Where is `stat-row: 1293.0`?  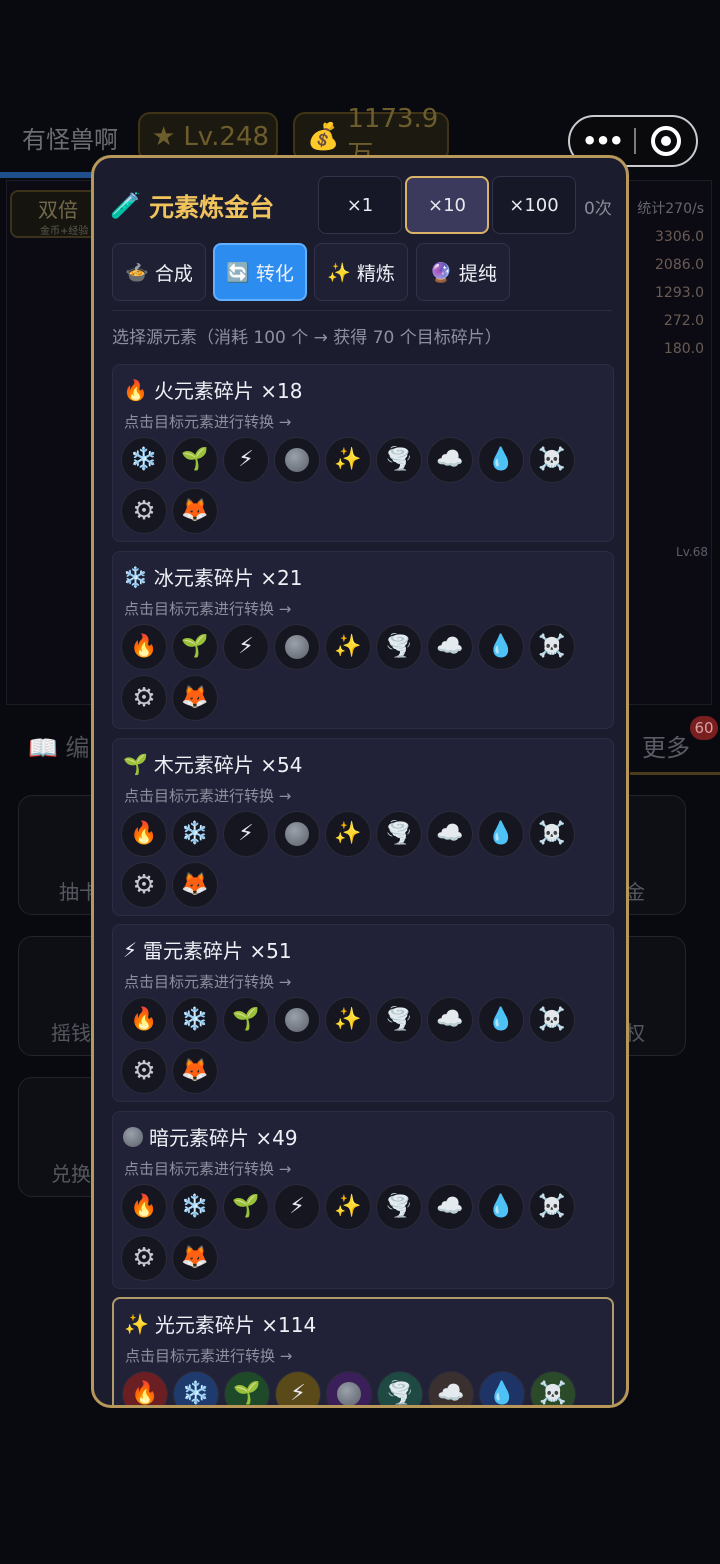
stat-row: 1293.0 is located at coordinates (679, 293).